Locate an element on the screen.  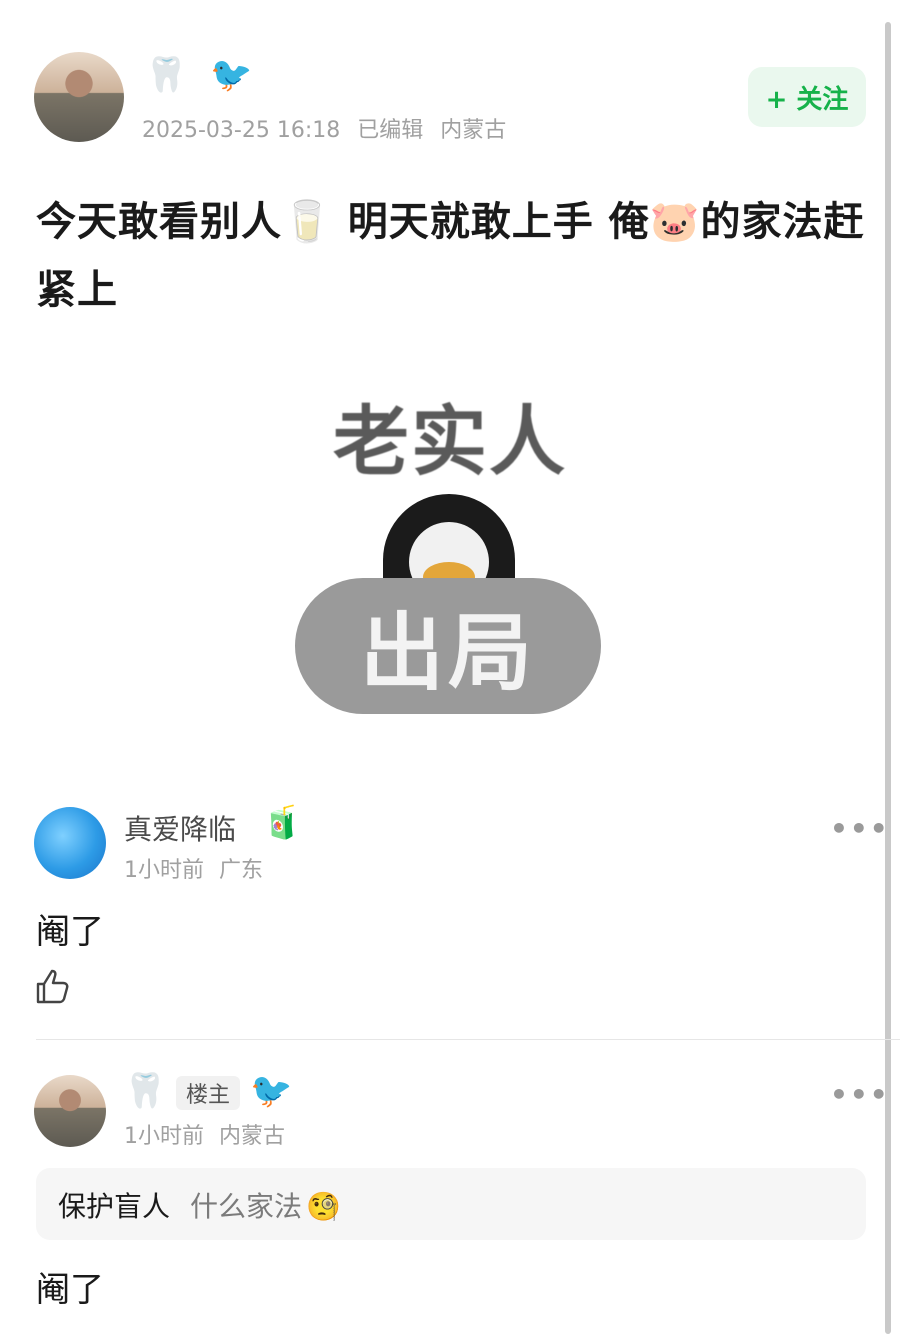
commenter-avatar is located at coordinates (70, 843).